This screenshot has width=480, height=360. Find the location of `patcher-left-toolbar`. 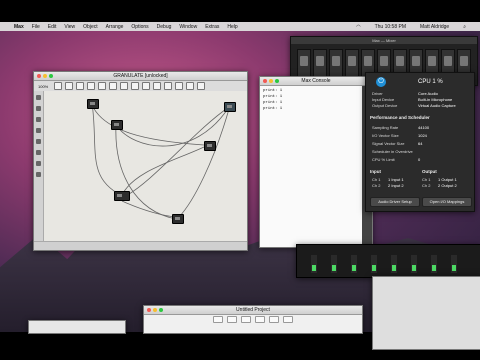

patcher-left-toolbar is located at coordinates (39, 166).